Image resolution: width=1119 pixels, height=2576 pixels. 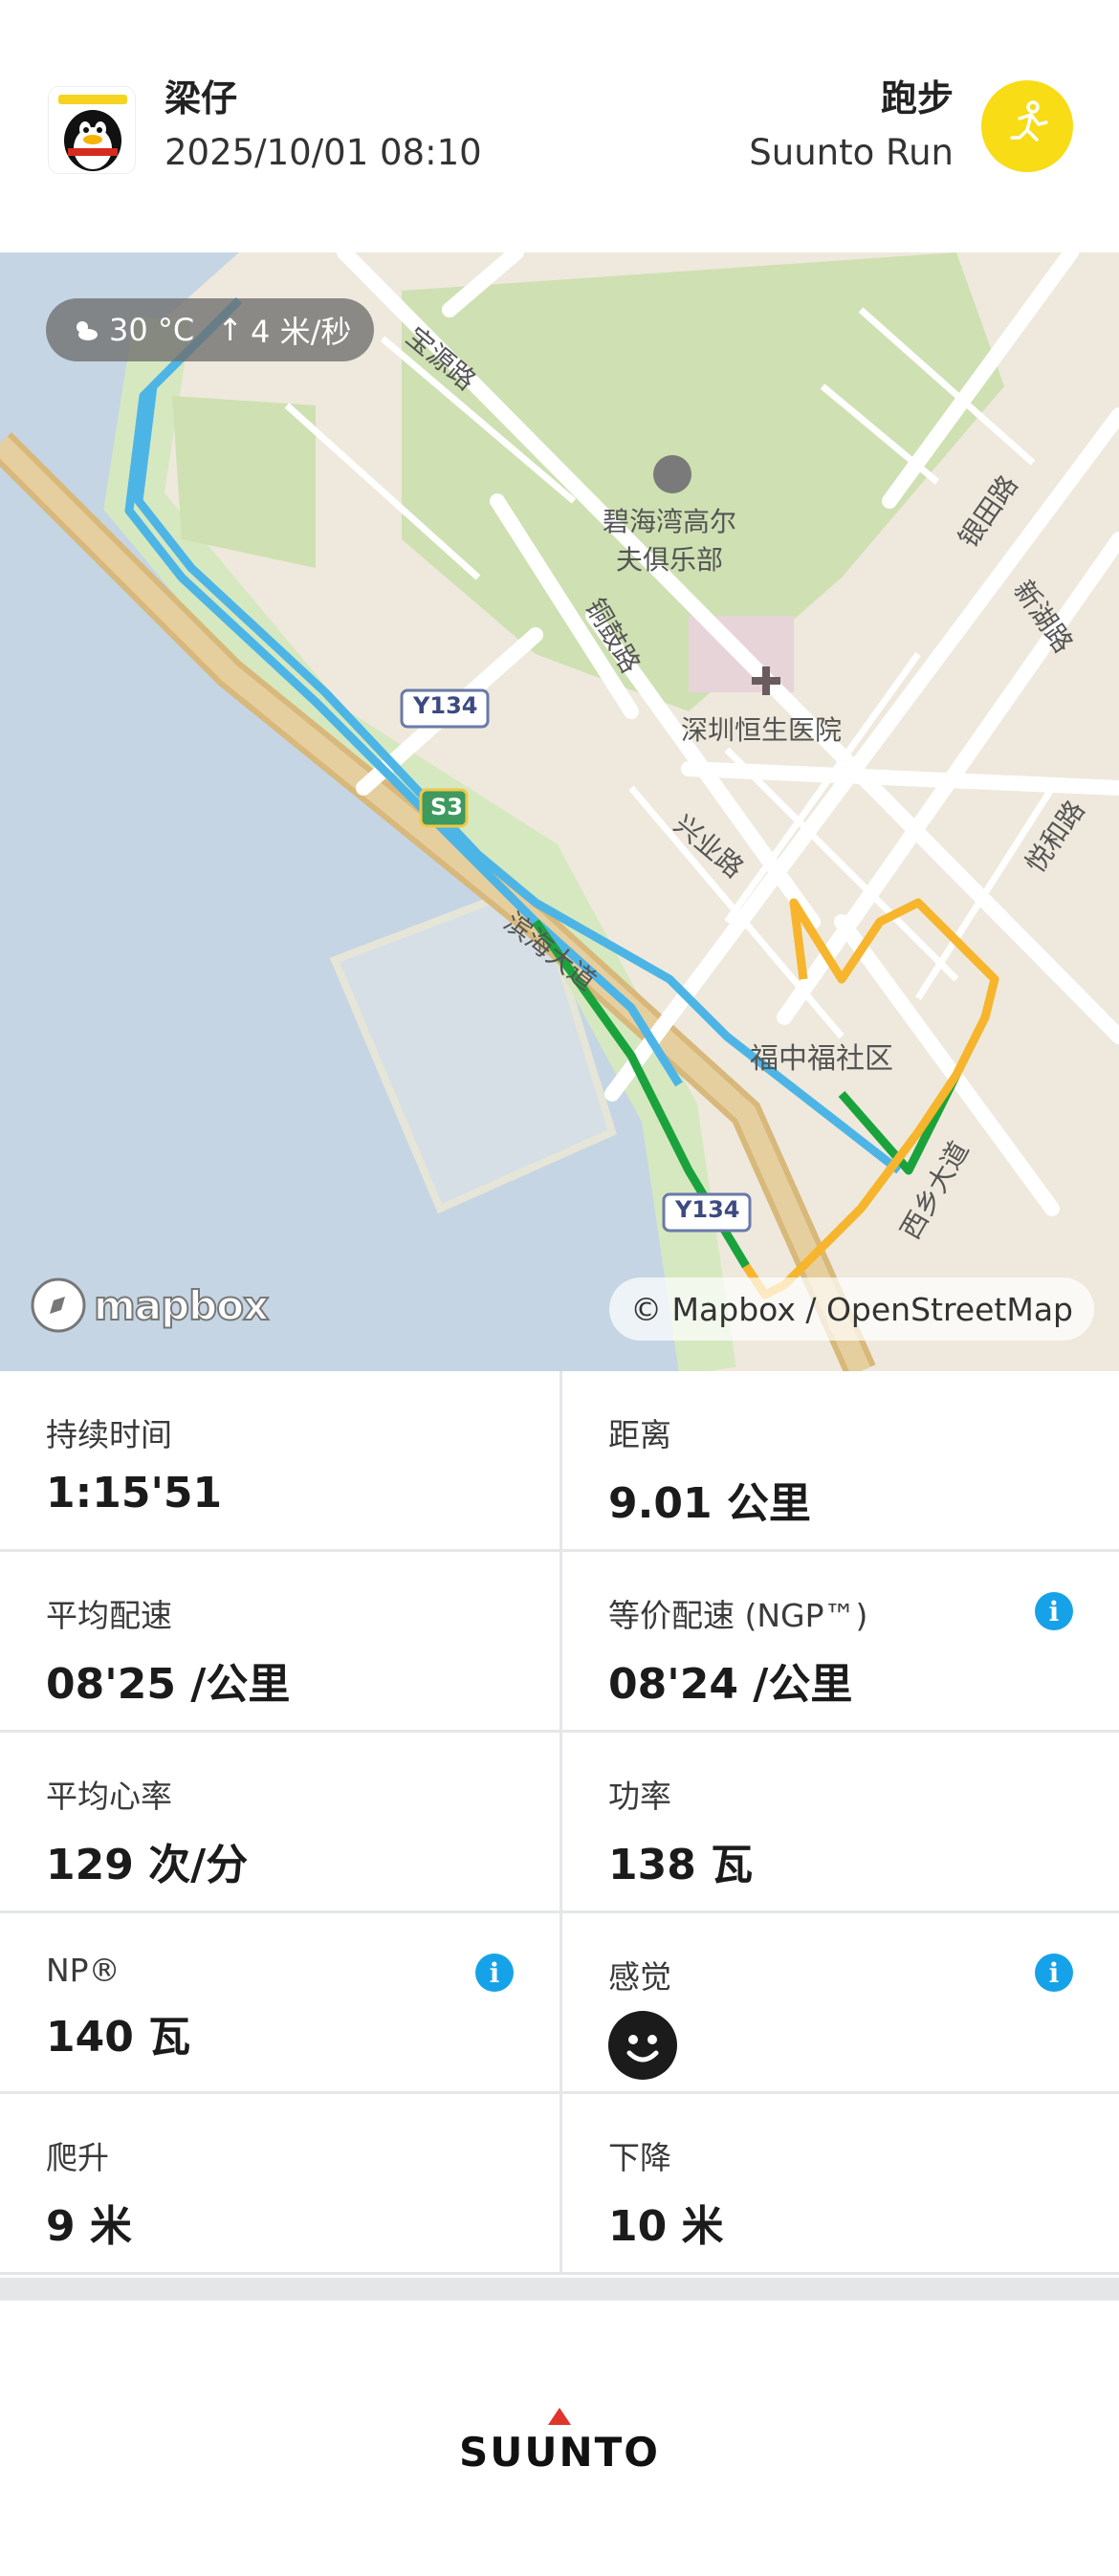 I want to click on stat-power: 功率 138 瓦, so click(x=840, y=1821).